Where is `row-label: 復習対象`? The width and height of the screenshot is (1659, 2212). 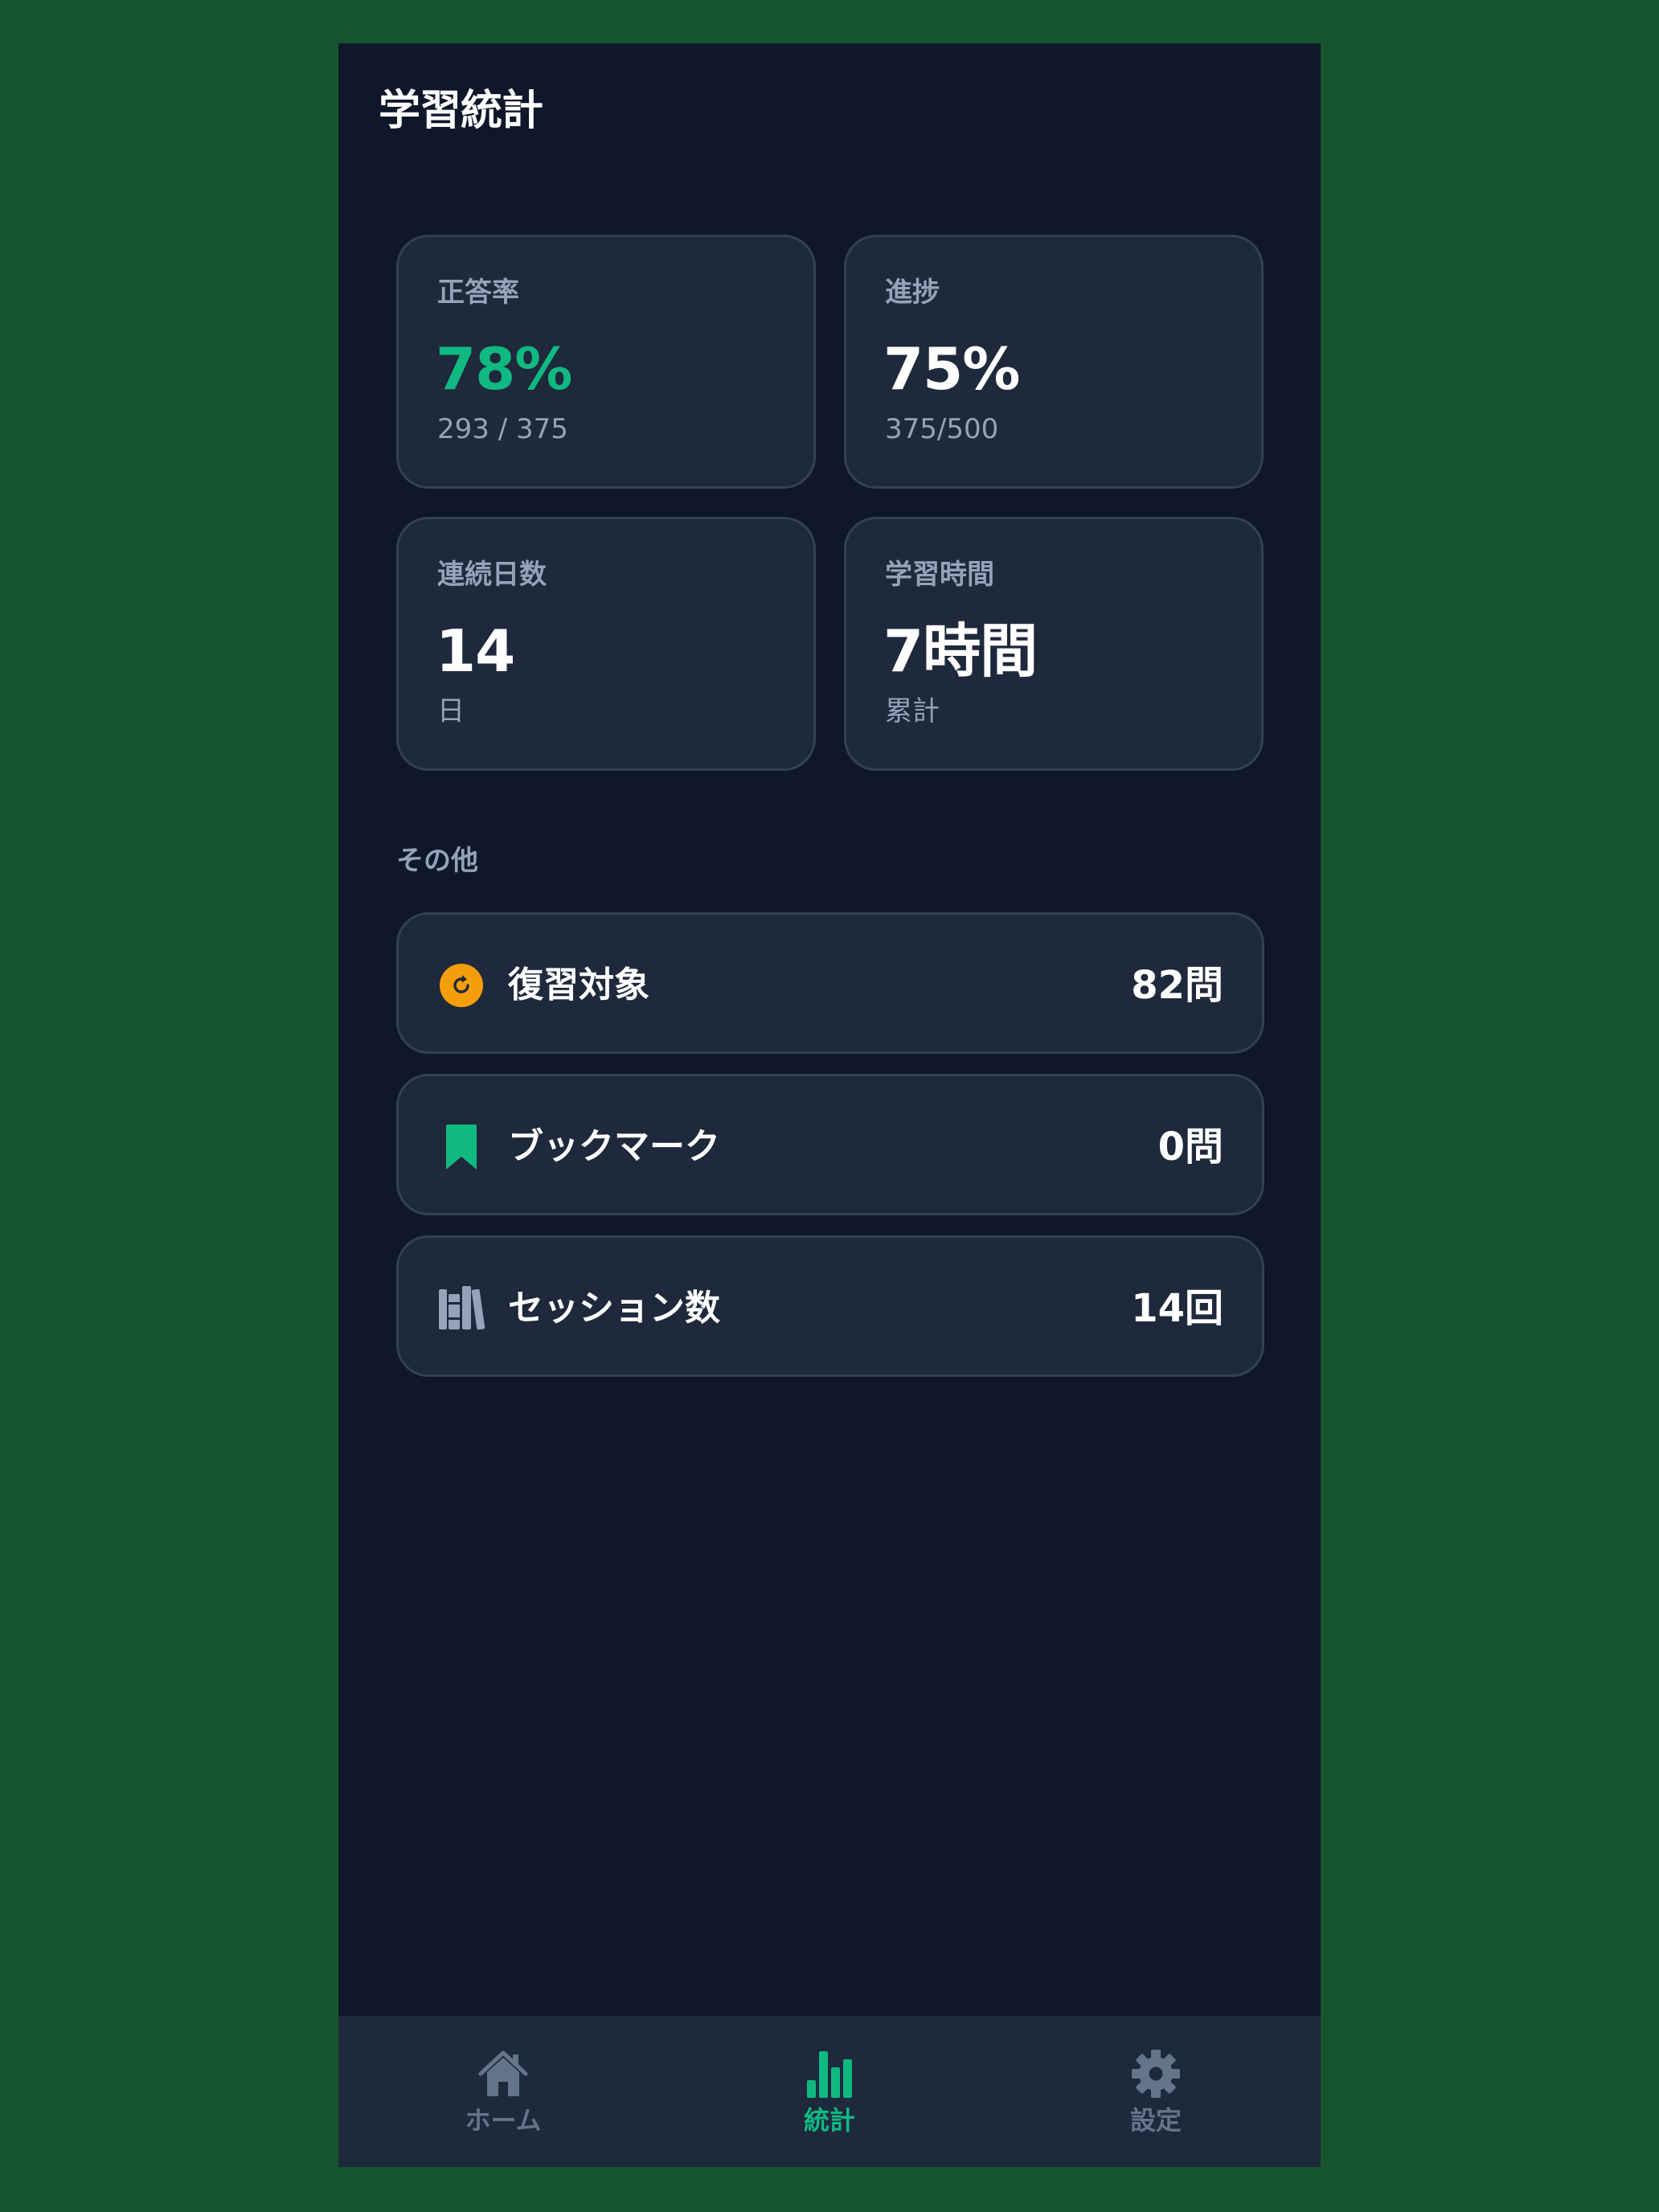
row-label: 復習対象 is located at coordinates (578, 985).